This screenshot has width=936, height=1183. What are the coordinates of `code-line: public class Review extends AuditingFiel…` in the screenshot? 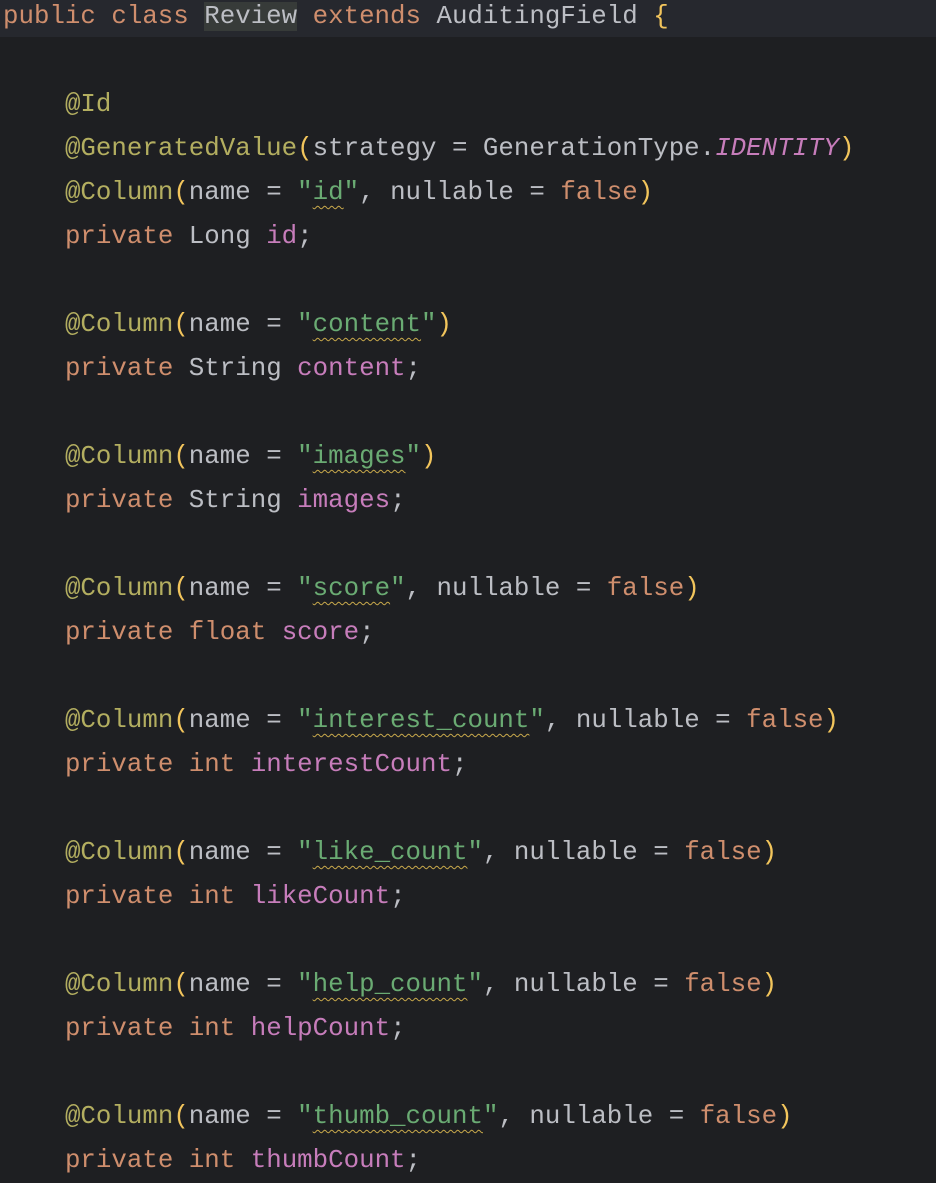 It's located at (428, 19).